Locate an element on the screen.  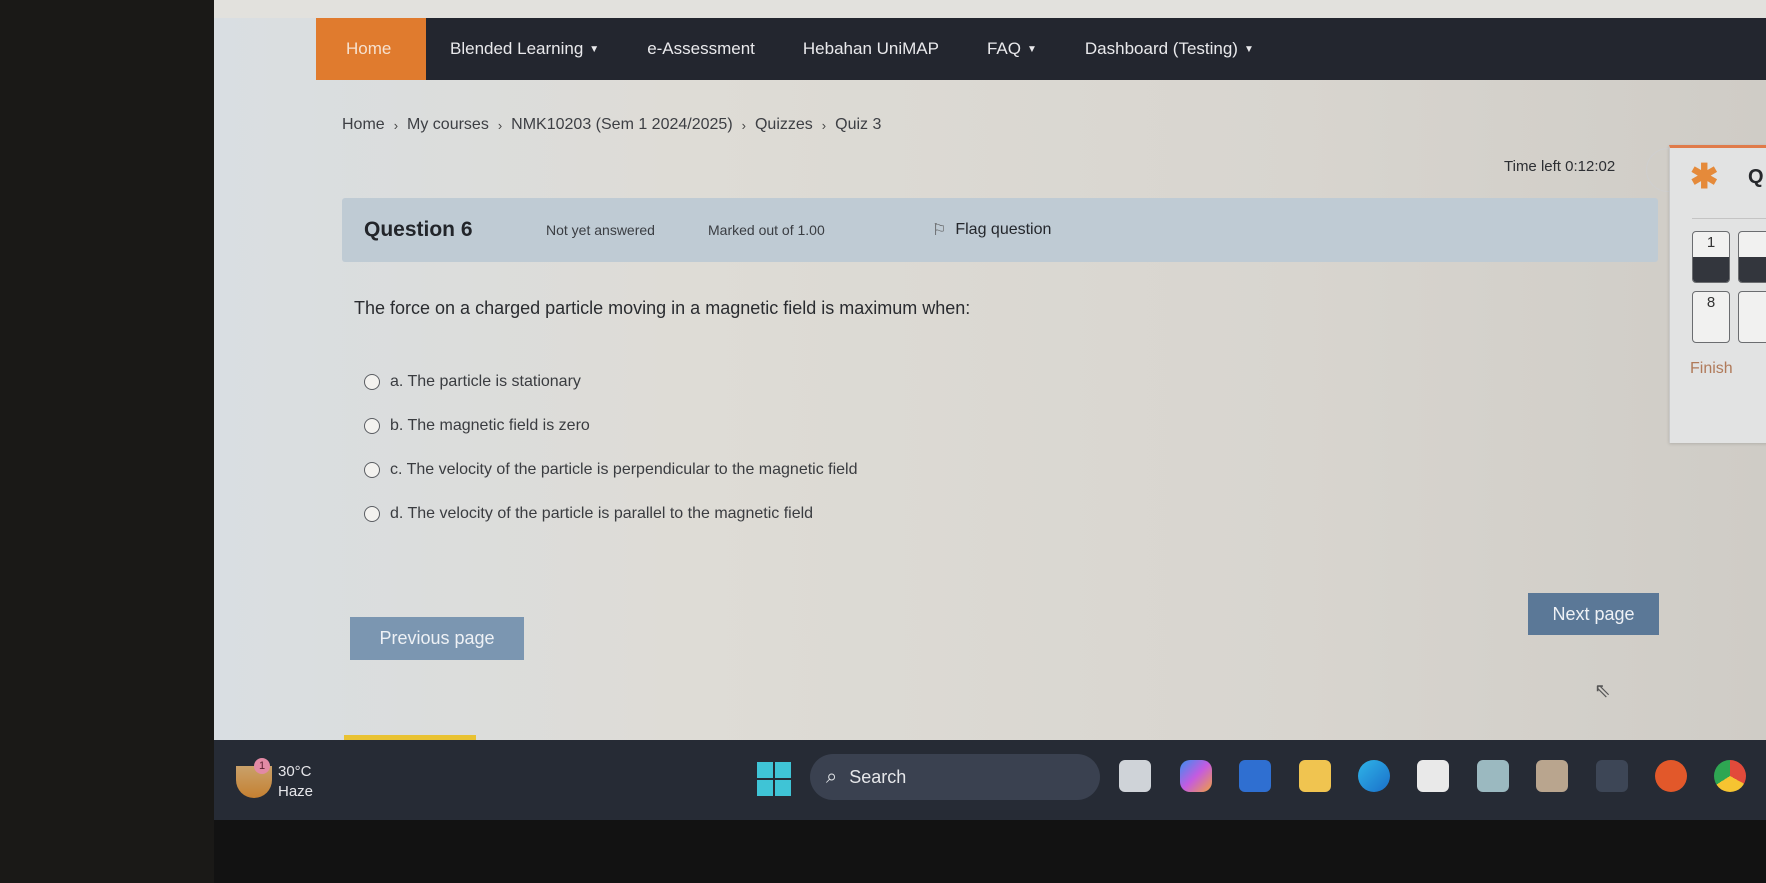
mouse-pointer-icon: ⇖ is located at coordinates (1602, 691).